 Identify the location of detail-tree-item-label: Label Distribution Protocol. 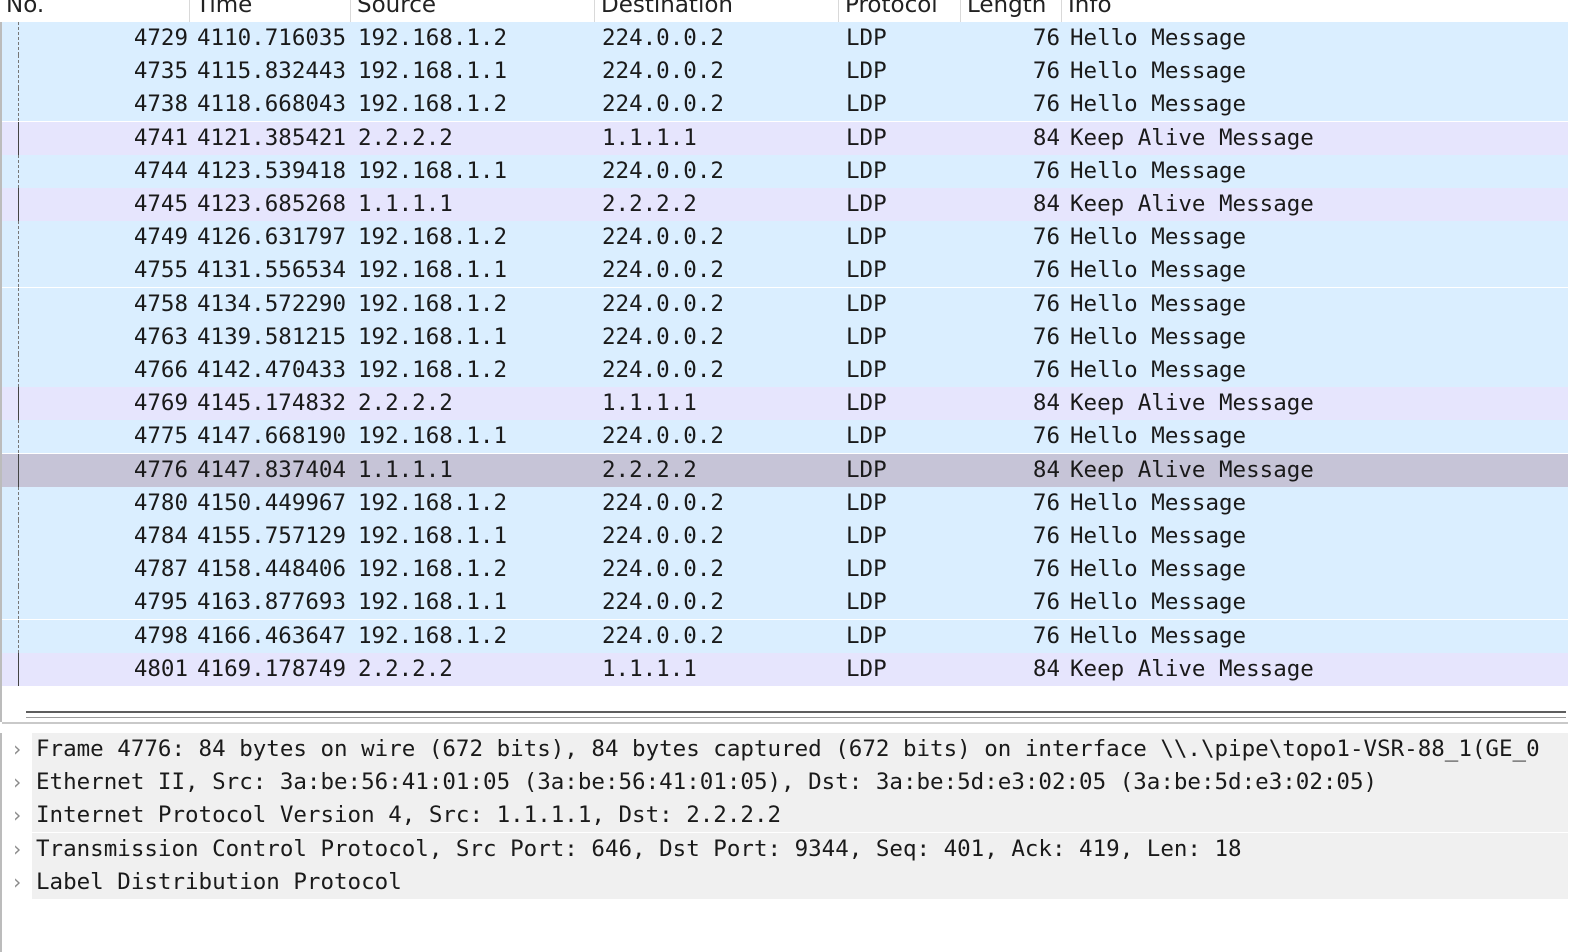
(219, 881).